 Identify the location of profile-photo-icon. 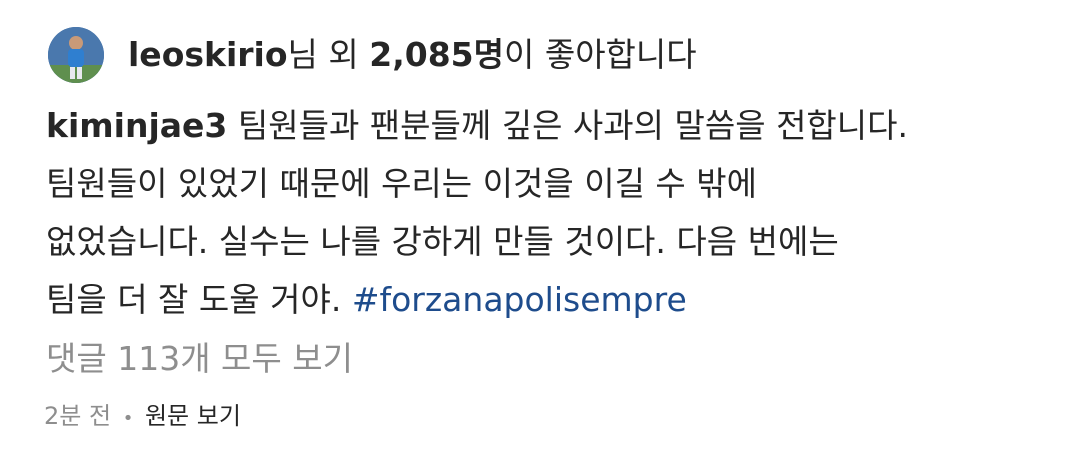
(76, 55).